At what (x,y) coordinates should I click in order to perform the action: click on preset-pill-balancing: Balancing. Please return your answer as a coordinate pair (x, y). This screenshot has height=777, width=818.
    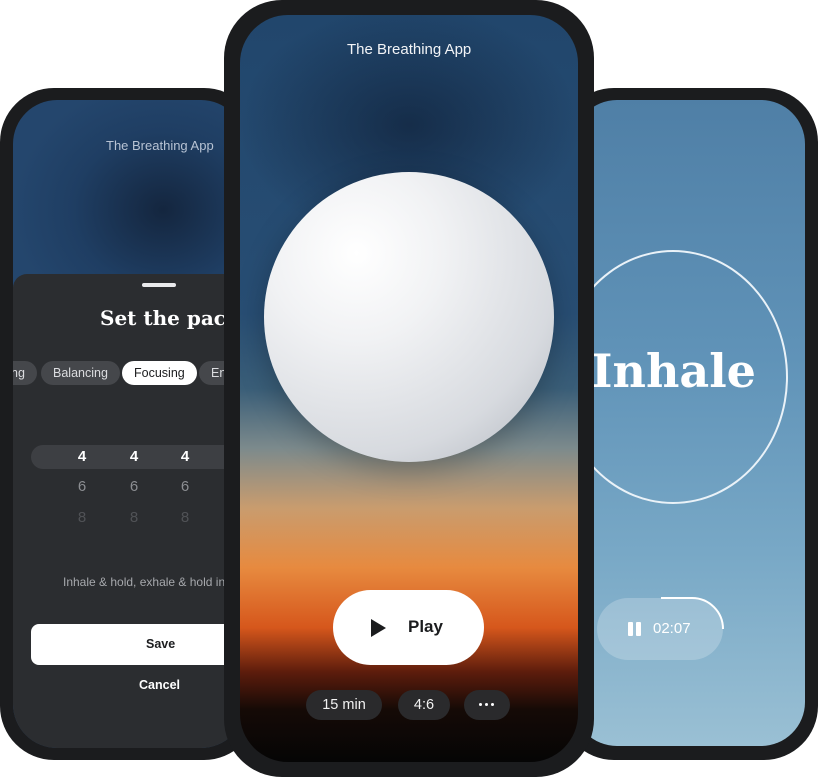
    Looking at the image, I should click on (80, 373).